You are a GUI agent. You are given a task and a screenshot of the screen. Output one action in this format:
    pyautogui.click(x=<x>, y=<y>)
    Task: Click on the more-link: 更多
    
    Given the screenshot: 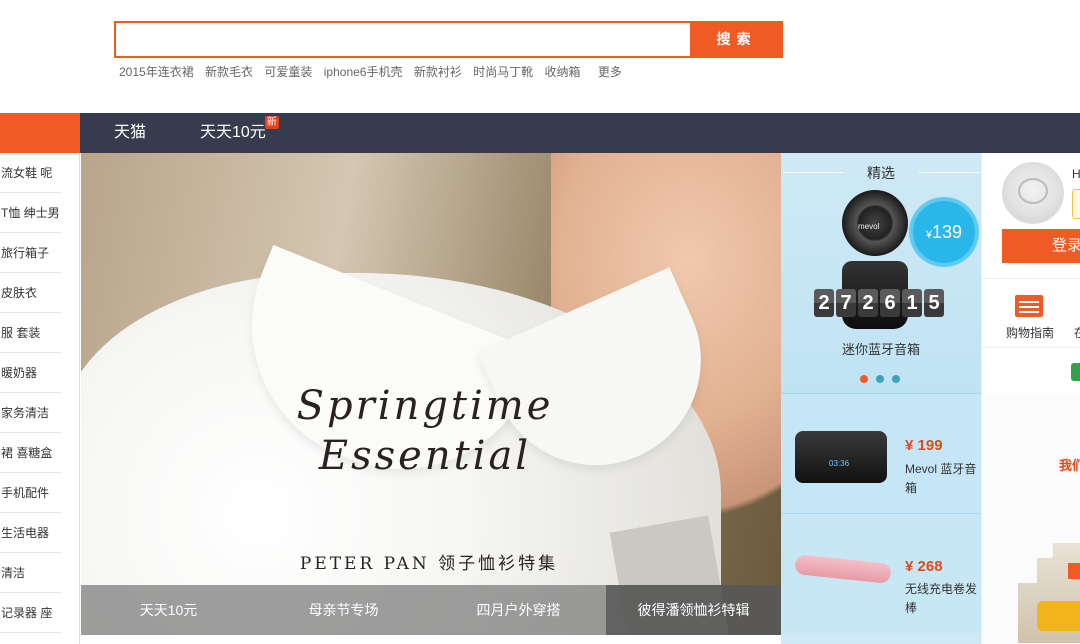 What is the action you would take?
    pyautogui.click(x=610, y=72)
    